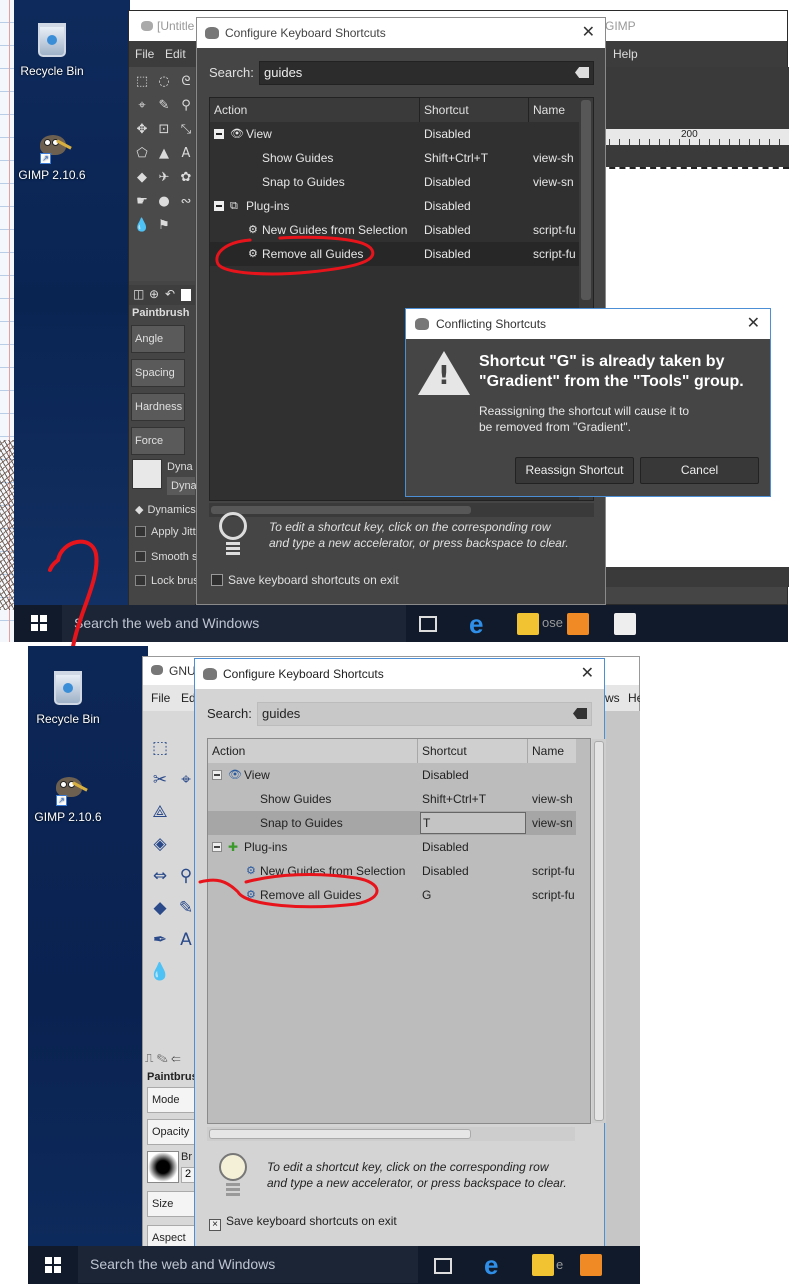 The height and width of the screenshot is (1284, 795). What do you see at coordinates (625, 624) in the screenshot?
I see `gimp-taskbar-icon` at bounding box center [625, 624].